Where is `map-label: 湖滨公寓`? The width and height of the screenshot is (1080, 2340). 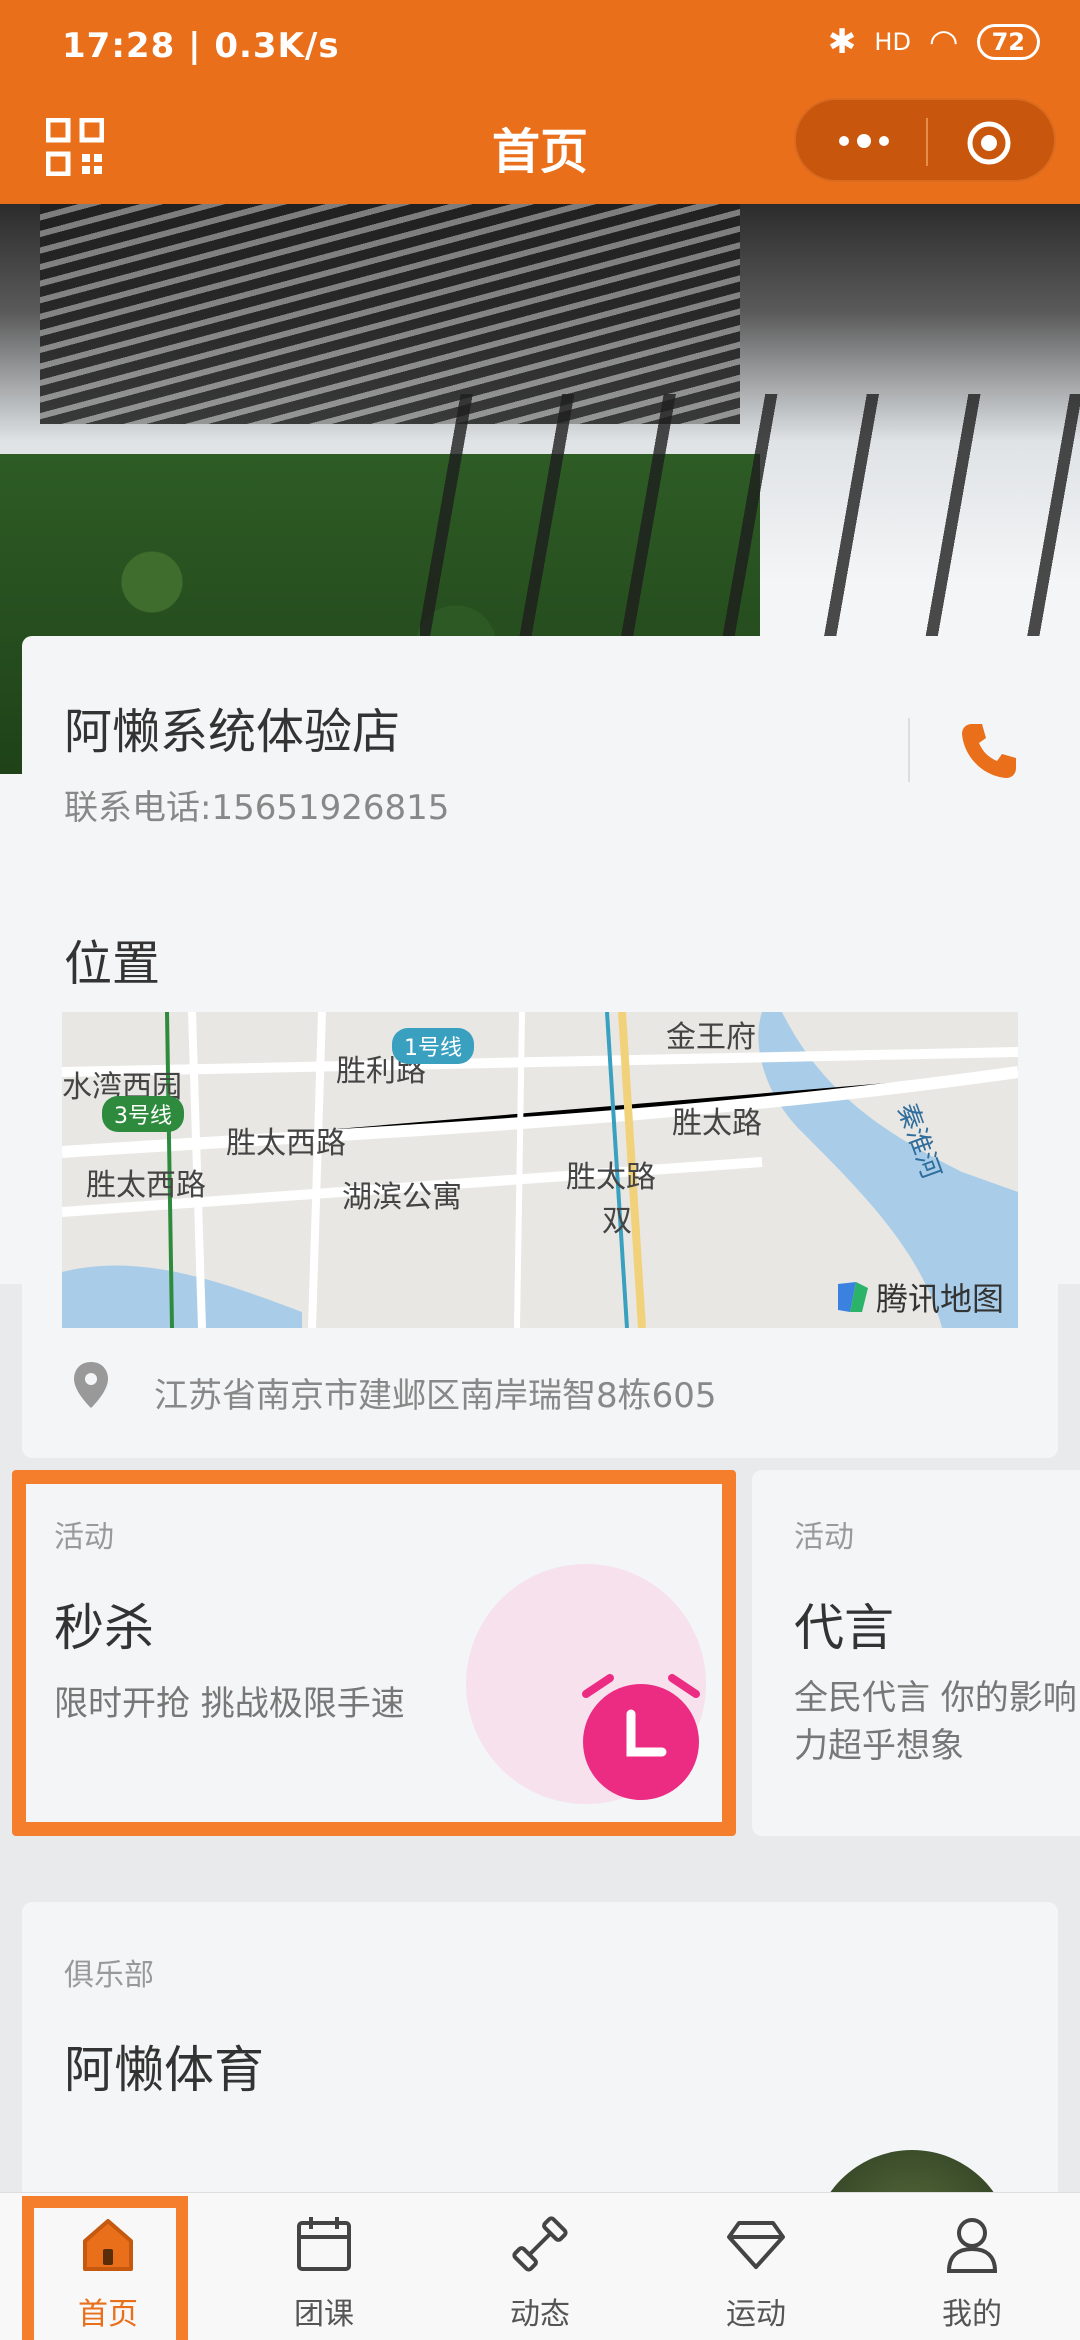 map-label: 湖滨公寓 is located at coordinates (402, 1197).